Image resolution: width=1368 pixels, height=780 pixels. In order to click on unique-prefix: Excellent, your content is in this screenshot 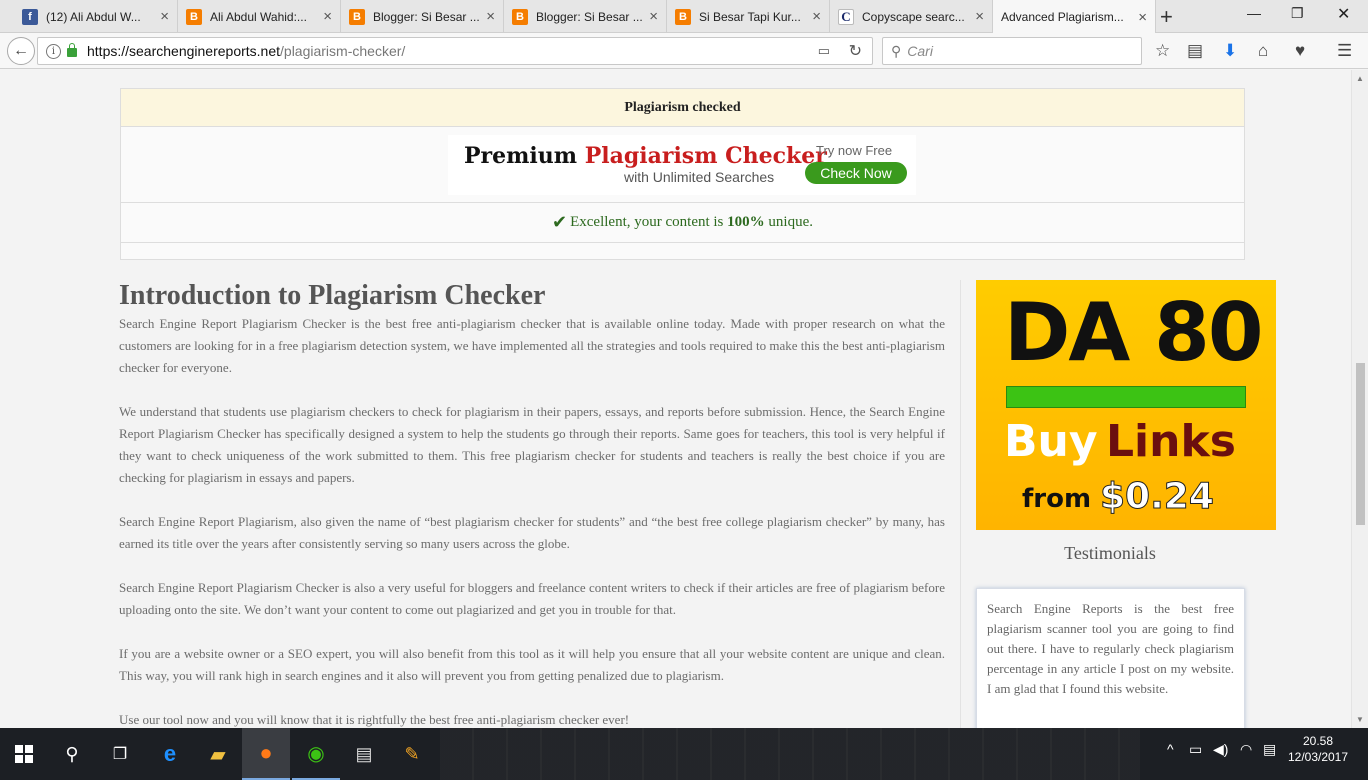, I will do `click(647, 222)`.